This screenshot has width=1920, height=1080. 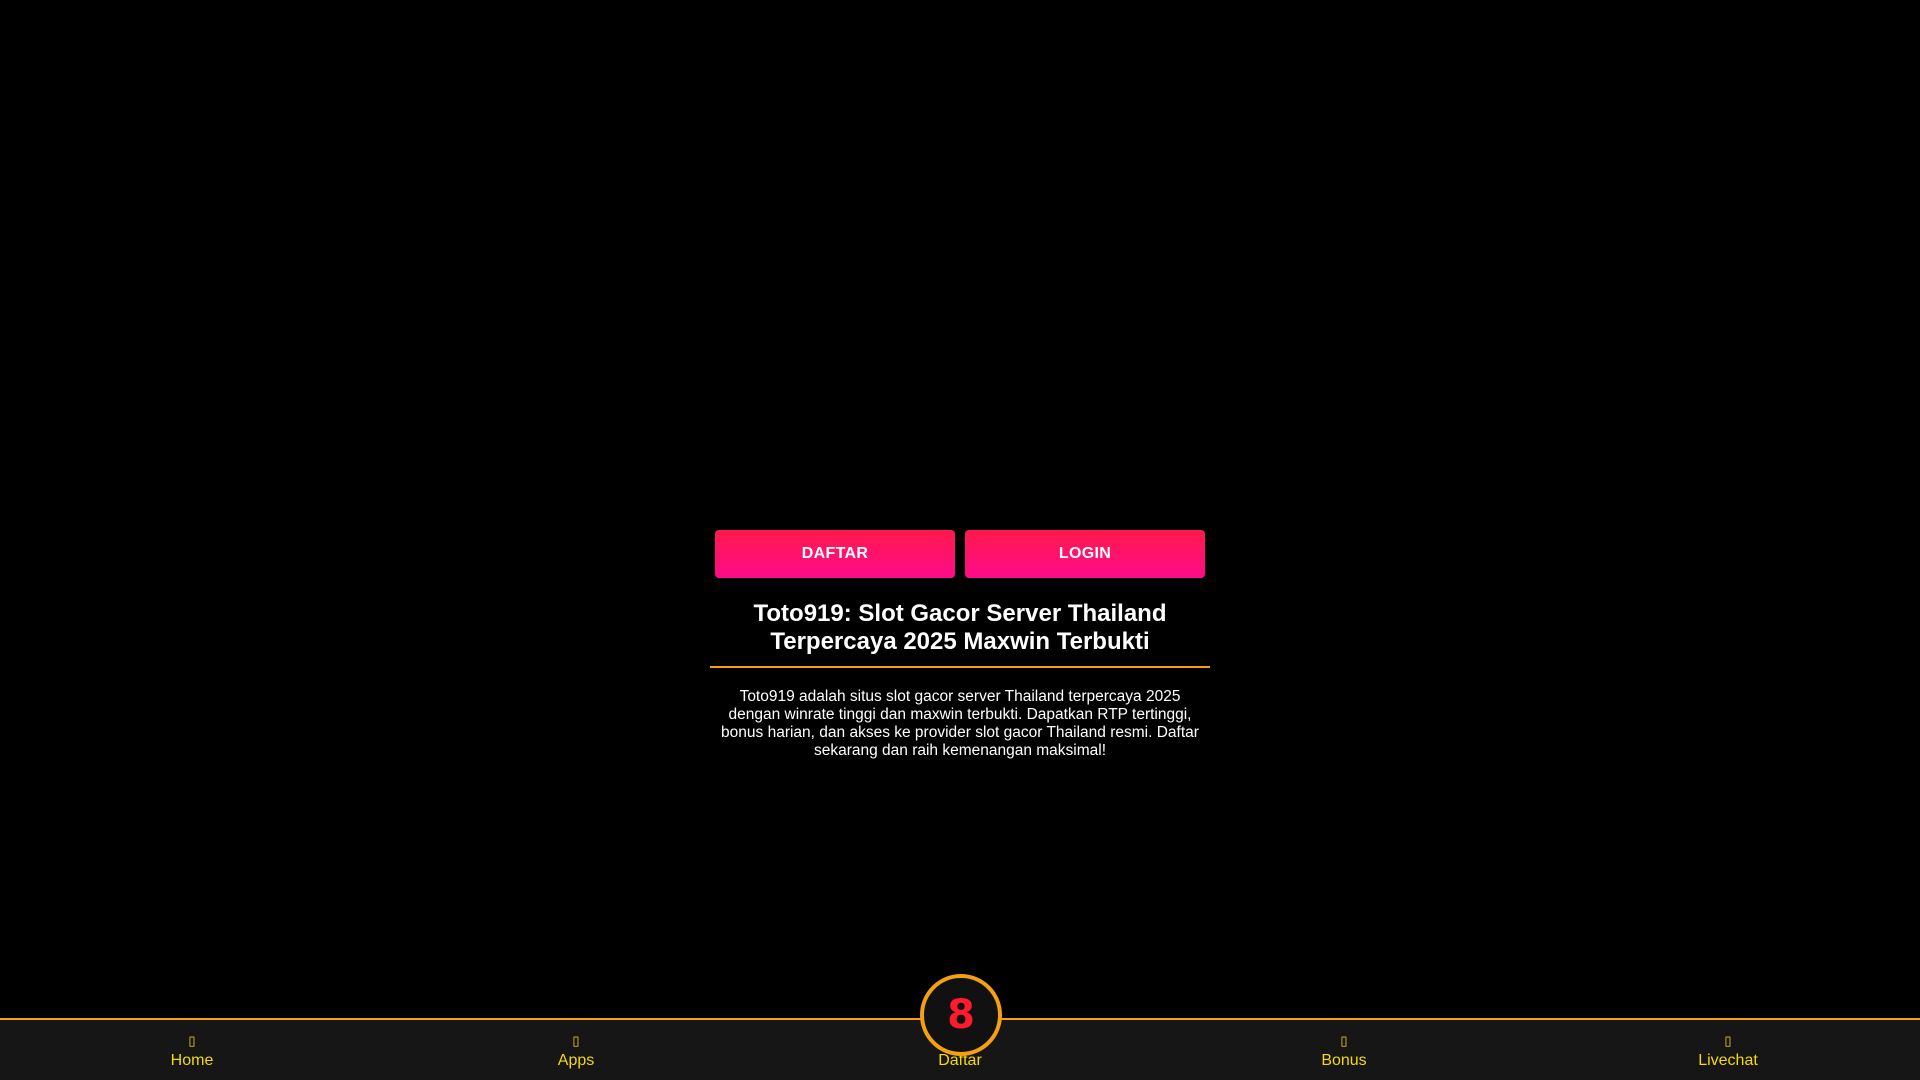 What do you see at coordinates (1344, 1060) in the screenshot?
I see `nav-label-bonus: Bonus` at bounding box center [1344, 1060].